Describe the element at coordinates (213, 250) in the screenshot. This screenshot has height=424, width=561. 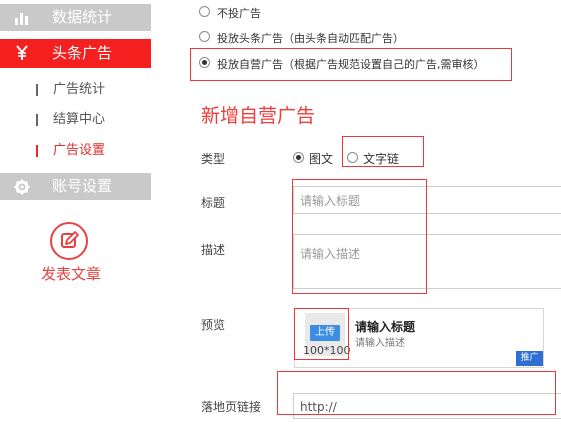
I see `description-label: 描述` at that location.